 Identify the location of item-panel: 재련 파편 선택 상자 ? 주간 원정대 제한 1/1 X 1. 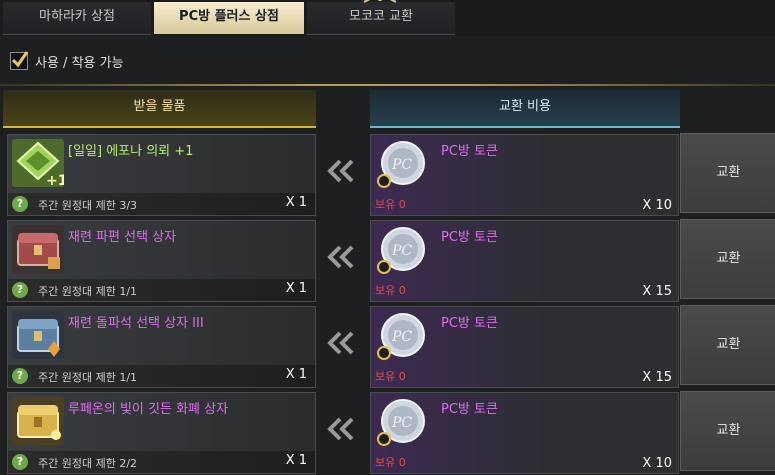
(161, 261).